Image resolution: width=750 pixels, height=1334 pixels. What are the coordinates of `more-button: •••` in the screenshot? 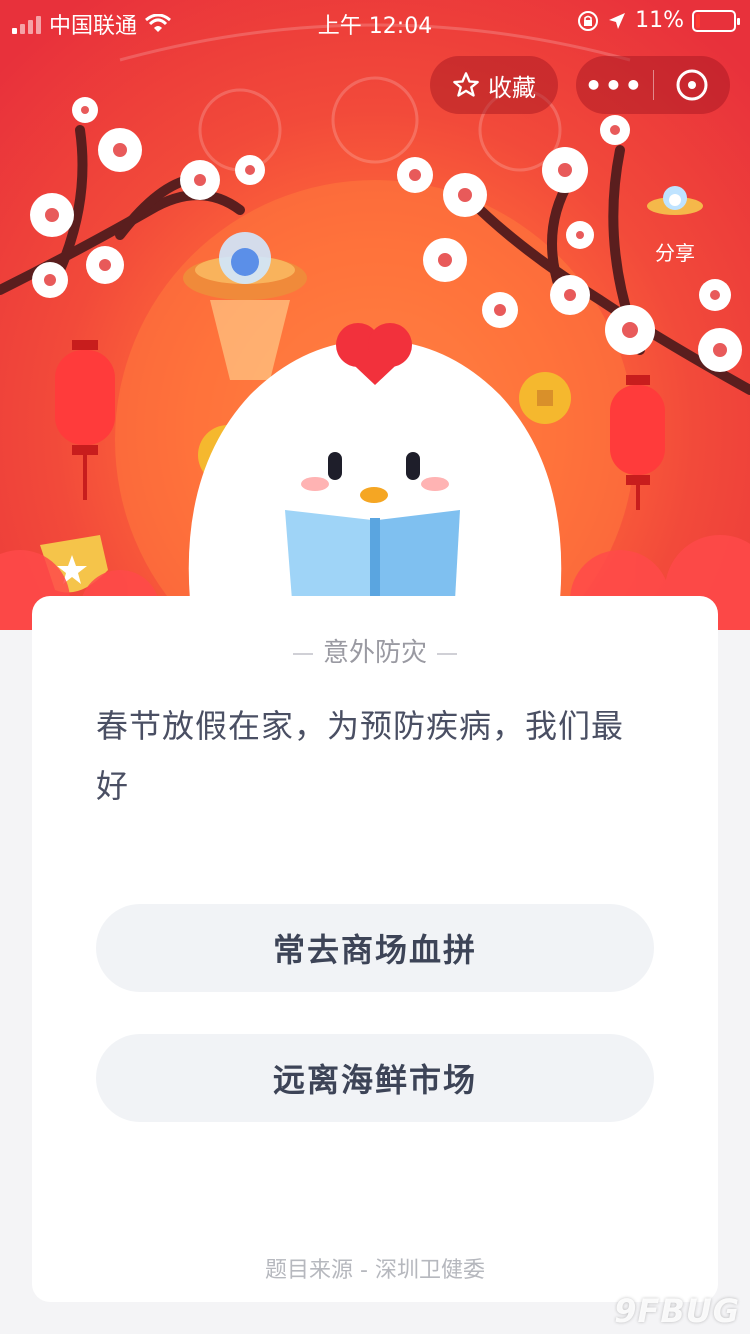 It's located at (614, 85).